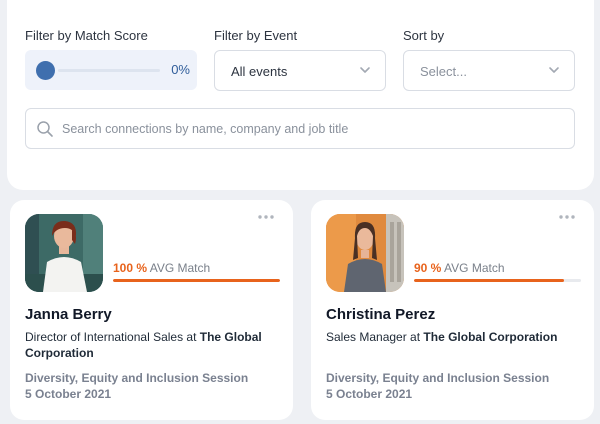  I want to click on match-score-track, so click(109, 70).